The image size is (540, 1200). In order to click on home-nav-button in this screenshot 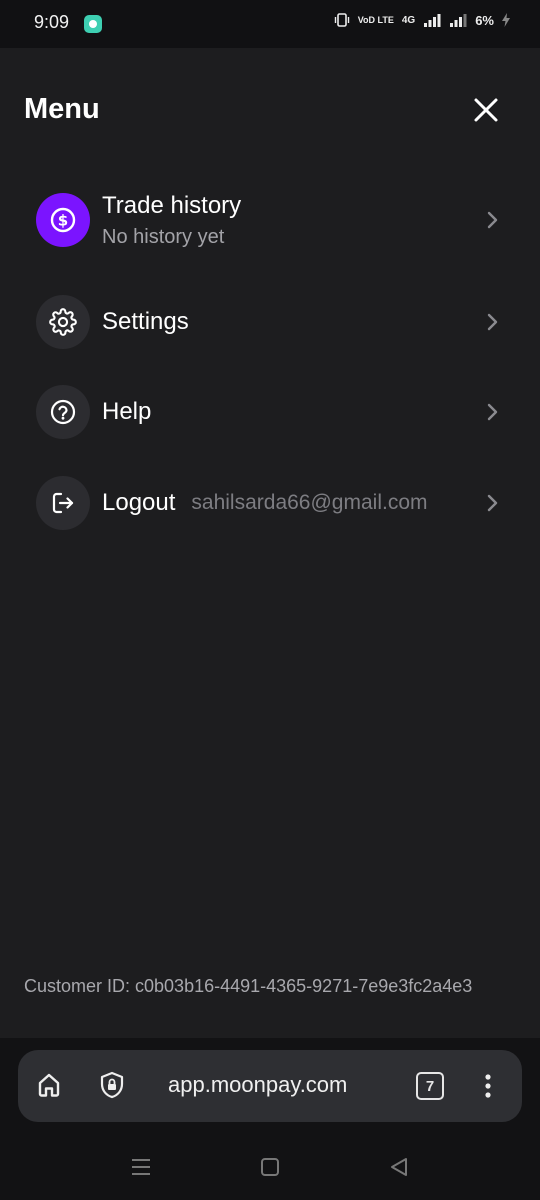, I will do `click(270, 1169)`.